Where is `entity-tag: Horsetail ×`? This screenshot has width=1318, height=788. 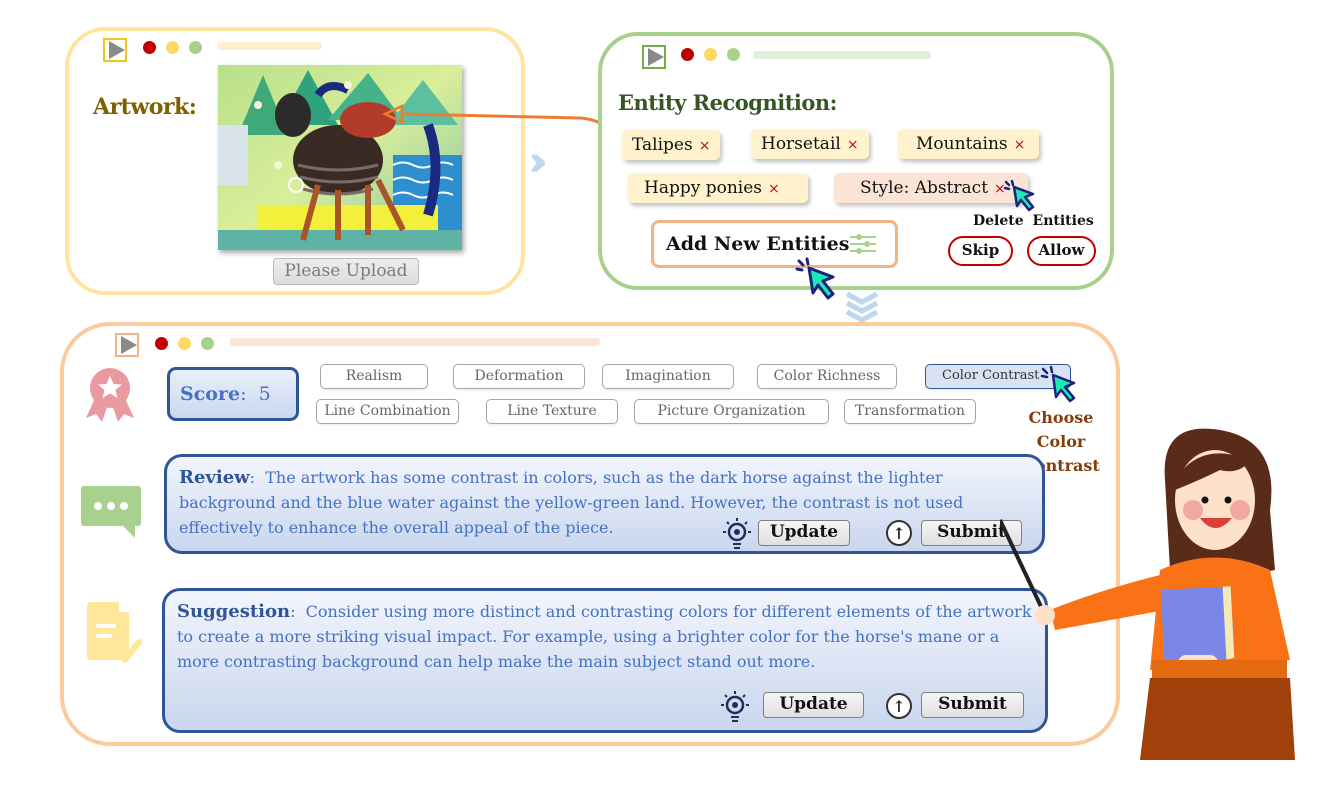 entity-tag: Horsetail × is located at coordinates (810, 144).